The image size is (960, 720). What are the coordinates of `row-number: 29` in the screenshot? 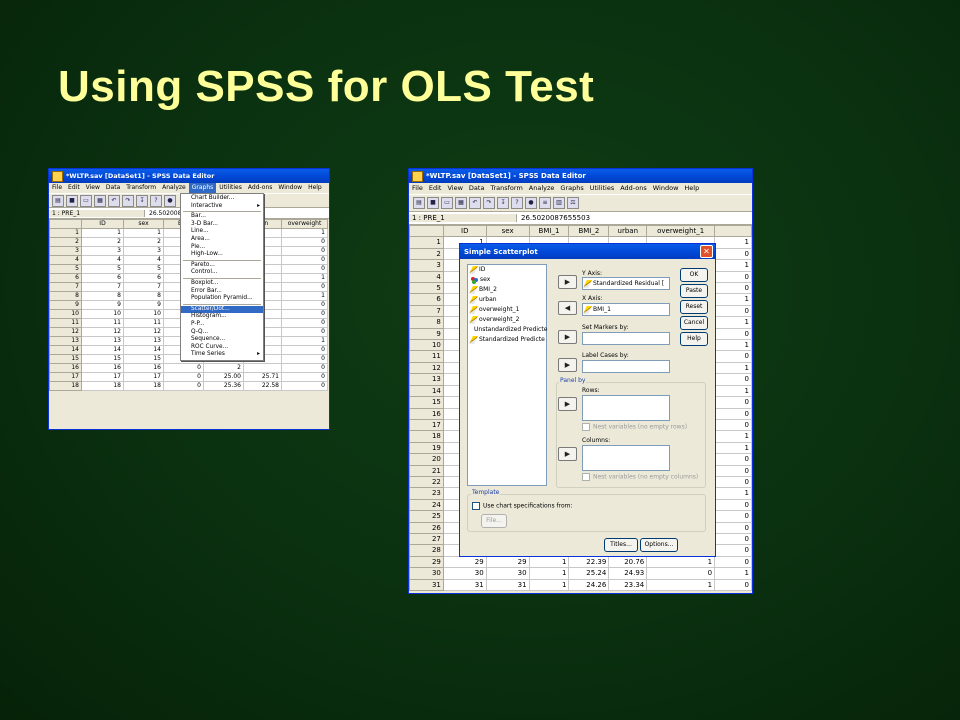 It's located at (426, 562).